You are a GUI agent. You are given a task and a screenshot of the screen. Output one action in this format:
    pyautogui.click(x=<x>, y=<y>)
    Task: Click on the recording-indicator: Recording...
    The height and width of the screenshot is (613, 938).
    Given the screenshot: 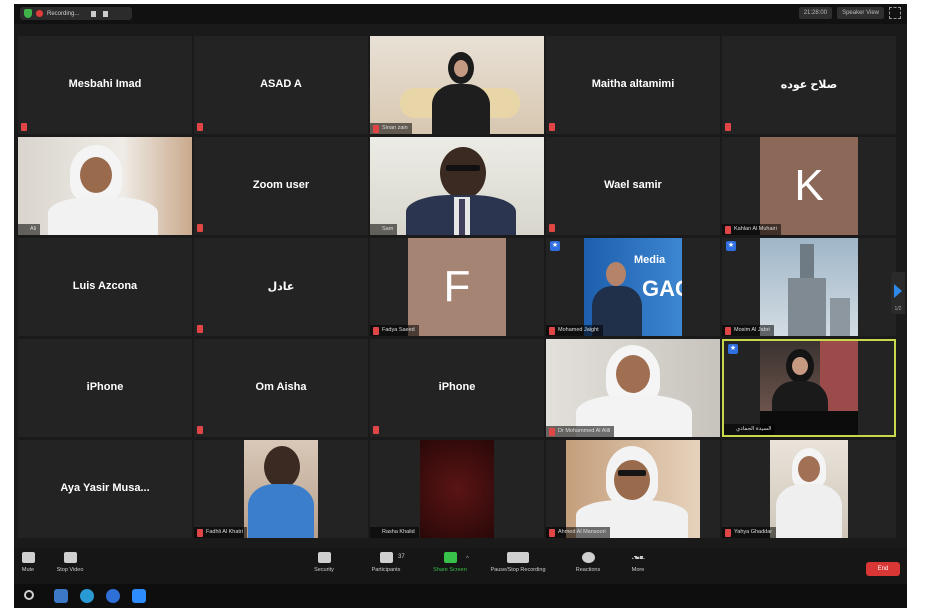 What is the action you would take?
    pyautogui.click(x=76, y=13)
    